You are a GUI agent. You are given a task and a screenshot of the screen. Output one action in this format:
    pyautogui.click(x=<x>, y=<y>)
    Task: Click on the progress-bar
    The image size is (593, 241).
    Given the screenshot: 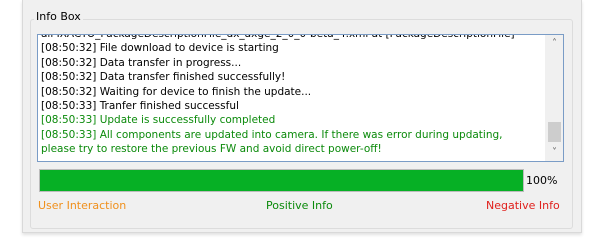 What is the action you would take?
    pyautogui.click(x=281, y=180)
    